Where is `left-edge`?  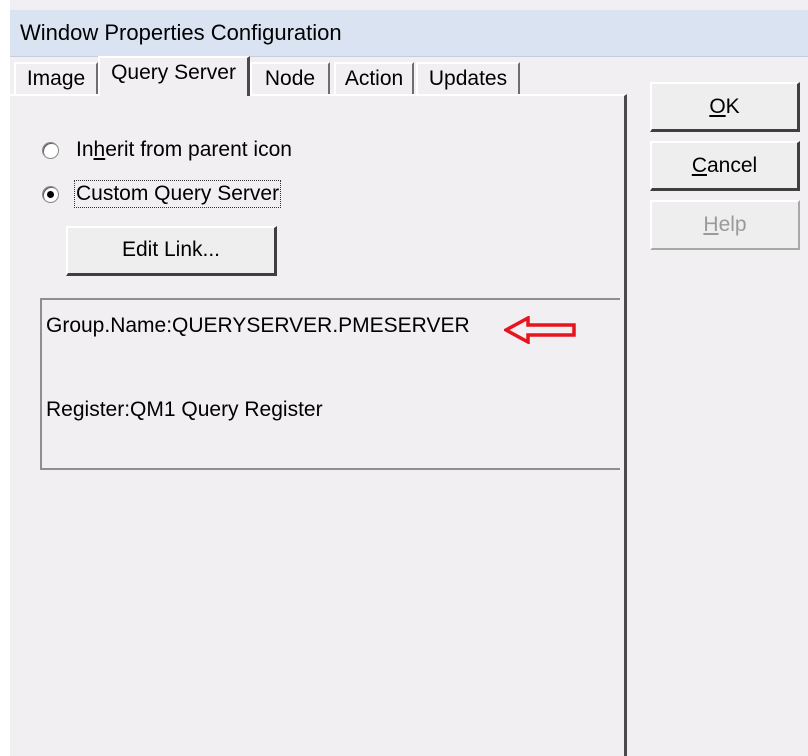 left-edge is located at coordinates (5, 378).